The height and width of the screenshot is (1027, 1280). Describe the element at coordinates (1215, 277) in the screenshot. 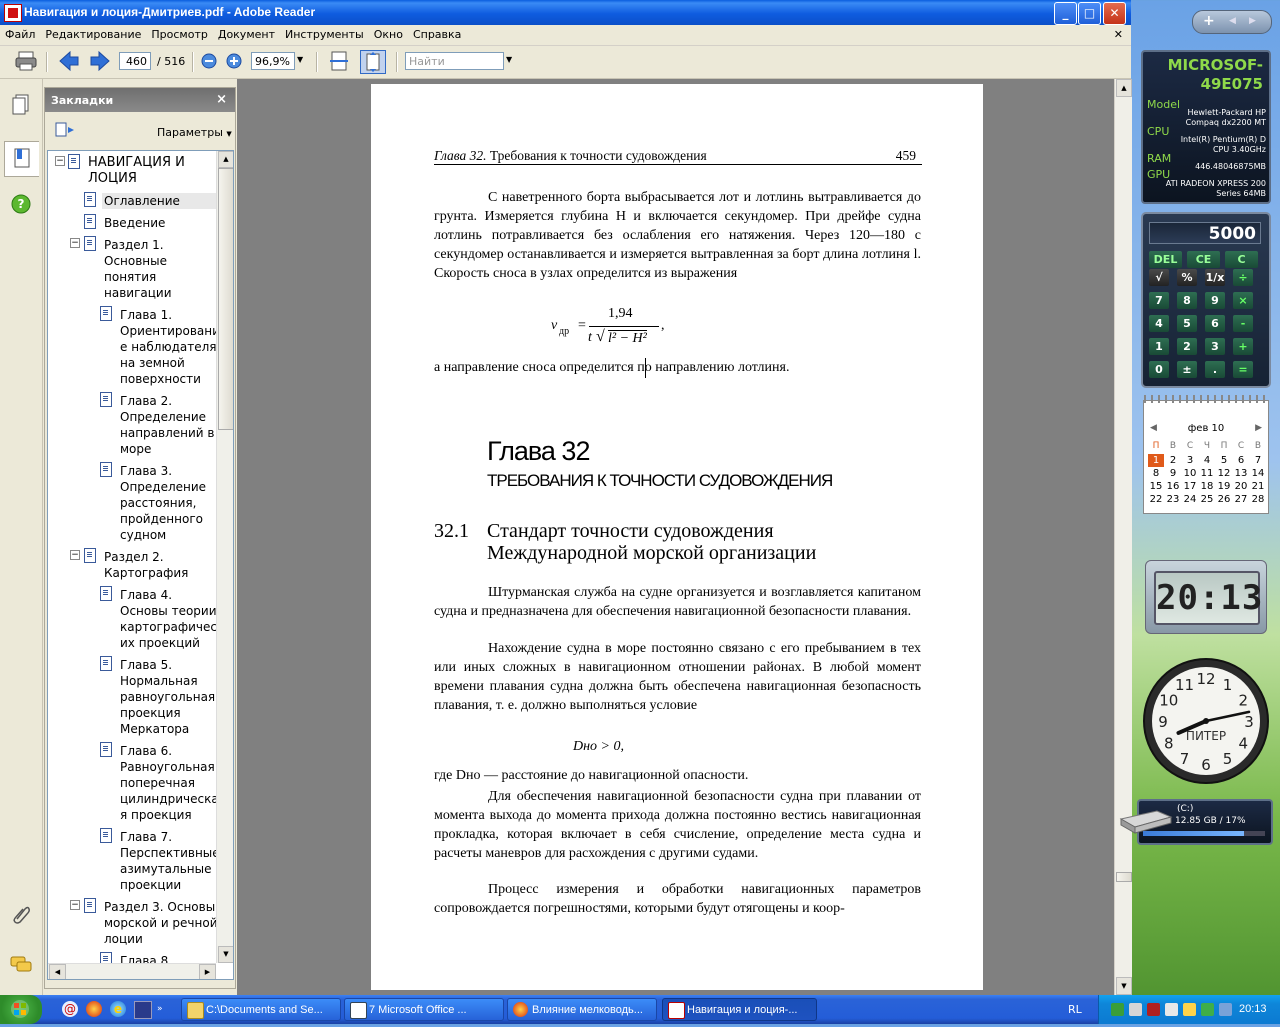

I see `calc-key: 1/x` at that location.